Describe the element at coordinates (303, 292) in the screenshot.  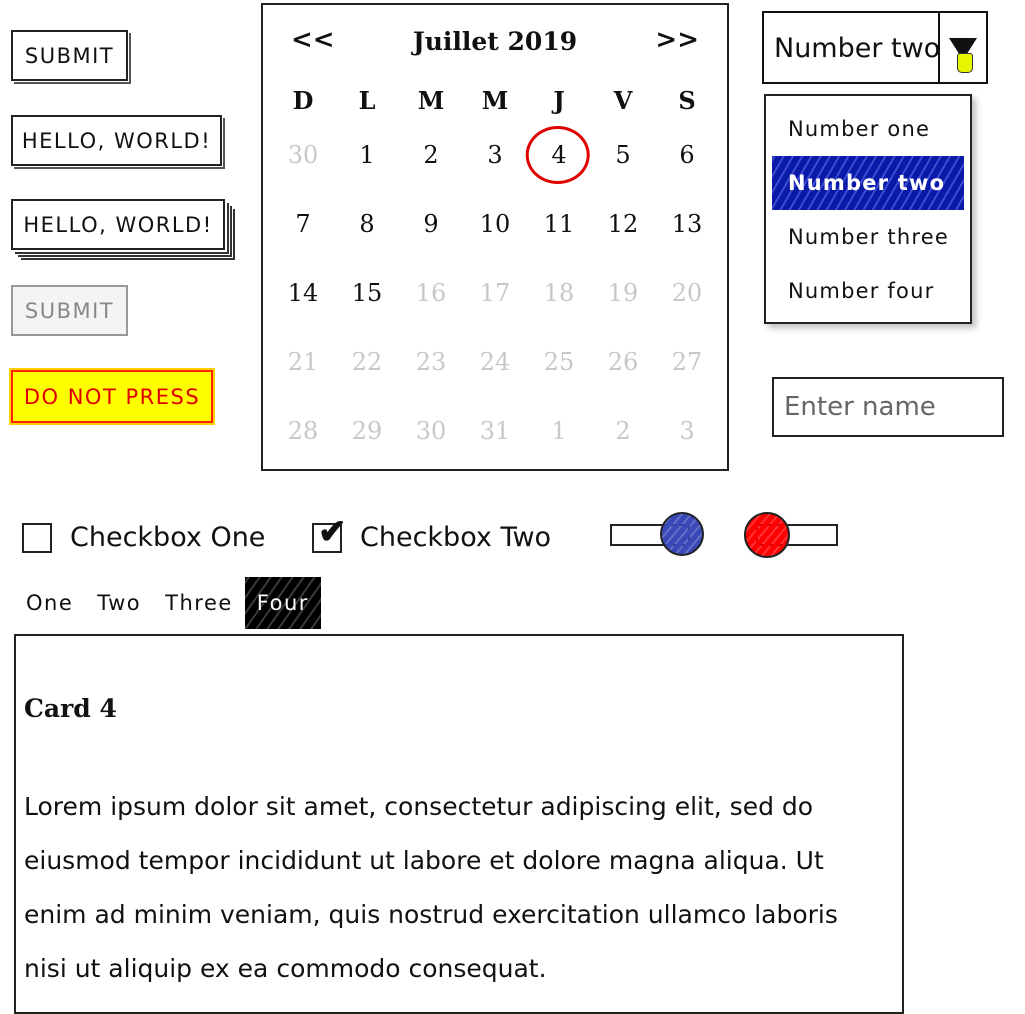
I see `calendar-day: 14` at that location.